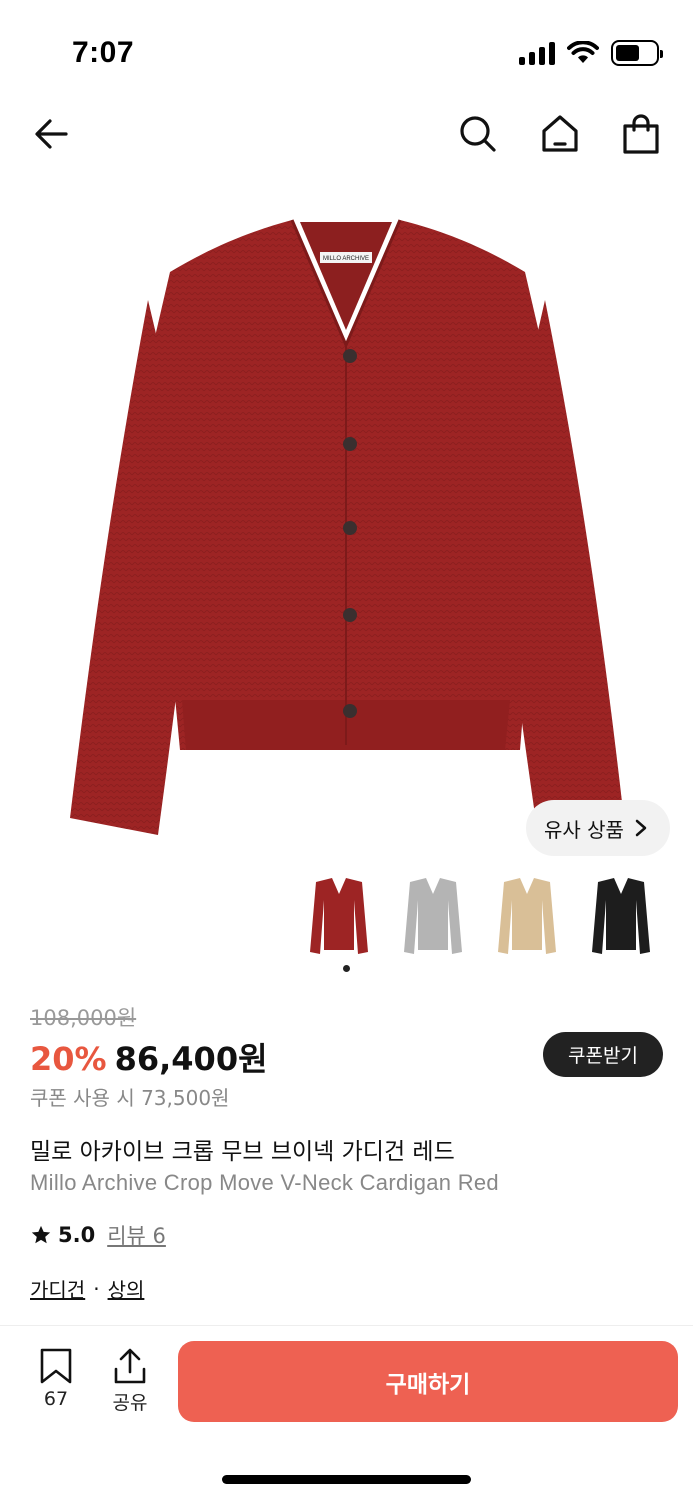  I want to click on share-button: 공유, so click(130, 1381).